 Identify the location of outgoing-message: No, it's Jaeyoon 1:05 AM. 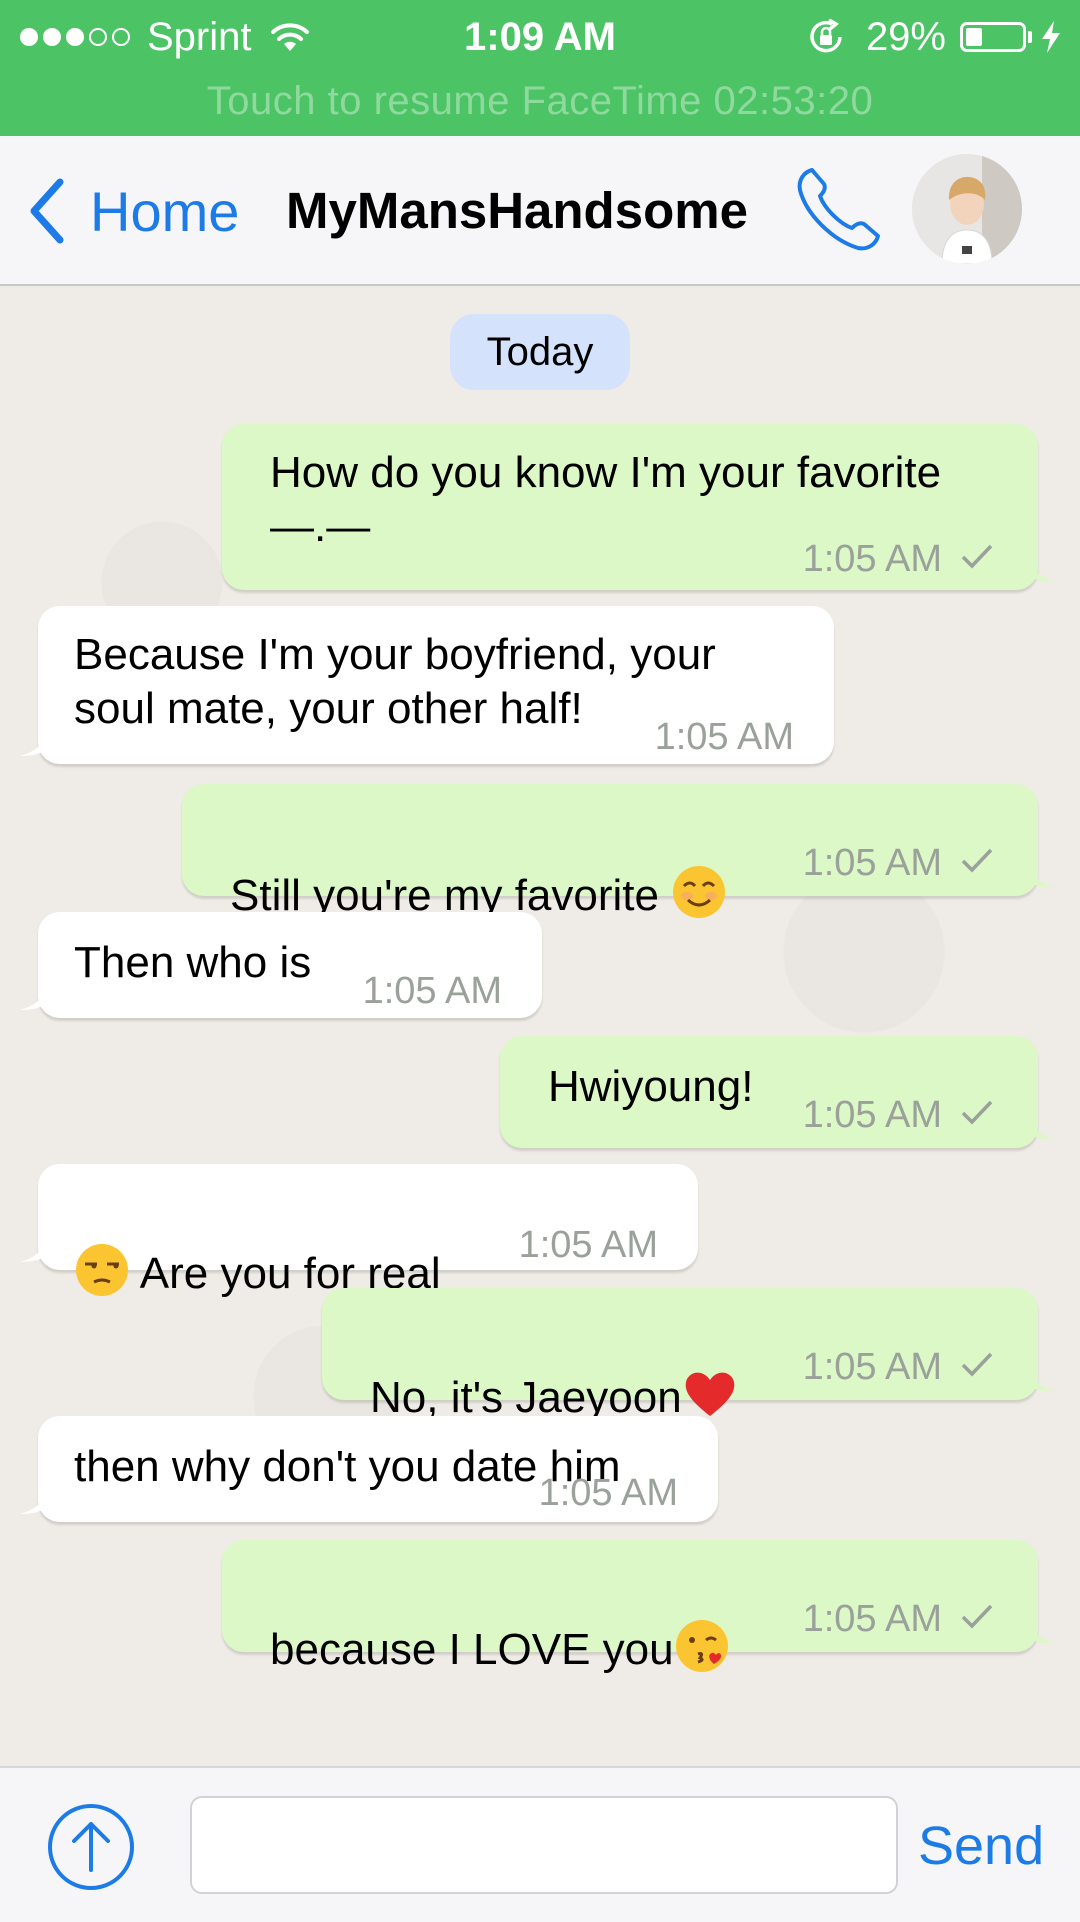
(689, 1355).